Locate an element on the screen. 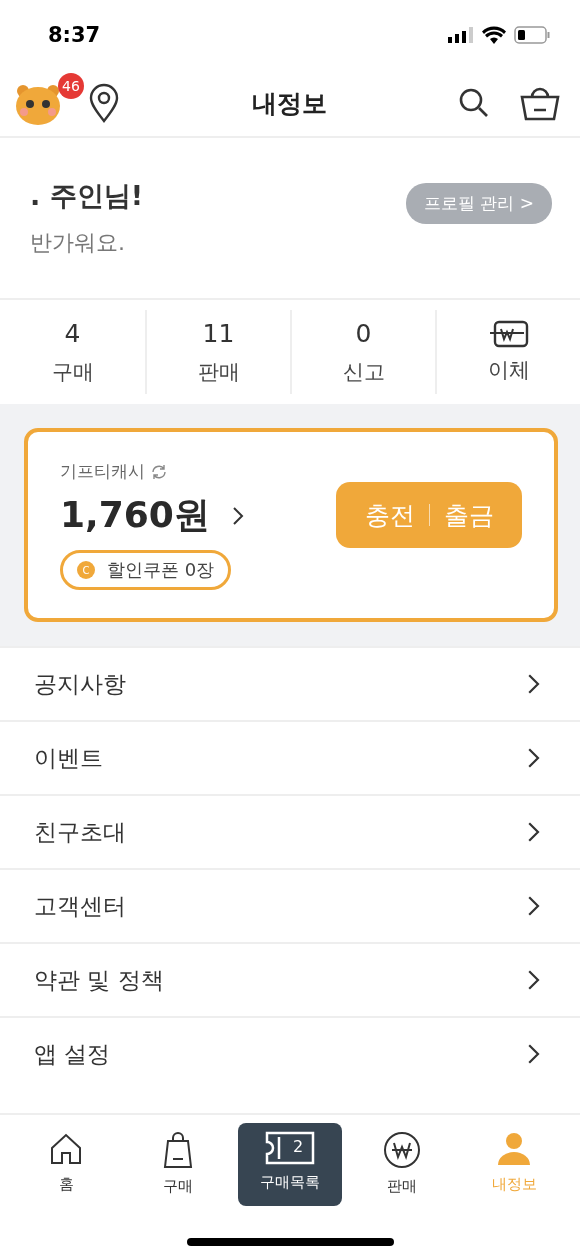 This screenshot has height=1256, width=580. home-icon is located at coordinates (66, 1149).